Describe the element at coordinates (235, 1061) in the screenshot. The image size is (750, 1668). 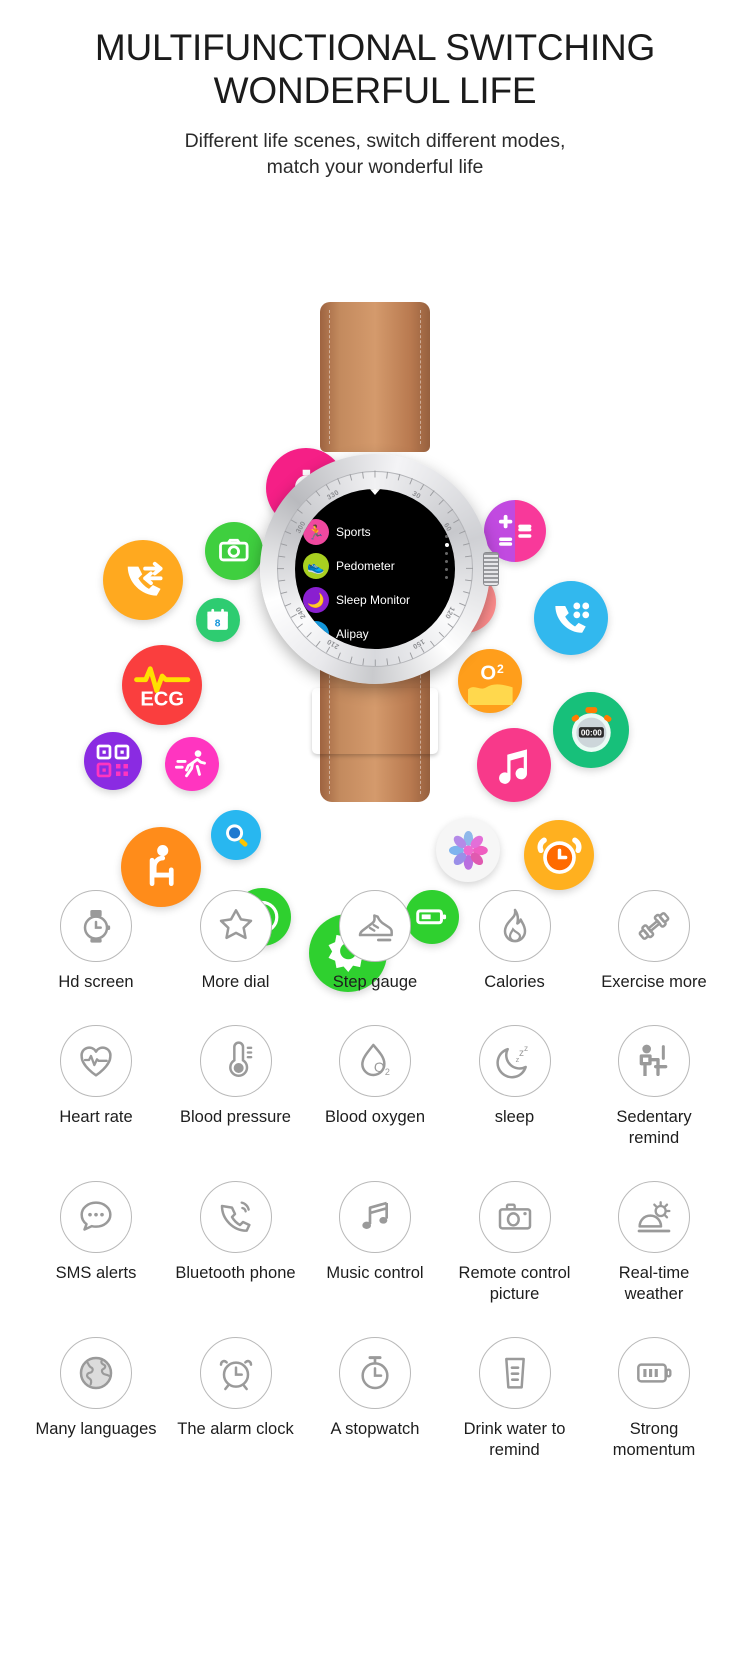
I see `thermometer-icon` at that location.